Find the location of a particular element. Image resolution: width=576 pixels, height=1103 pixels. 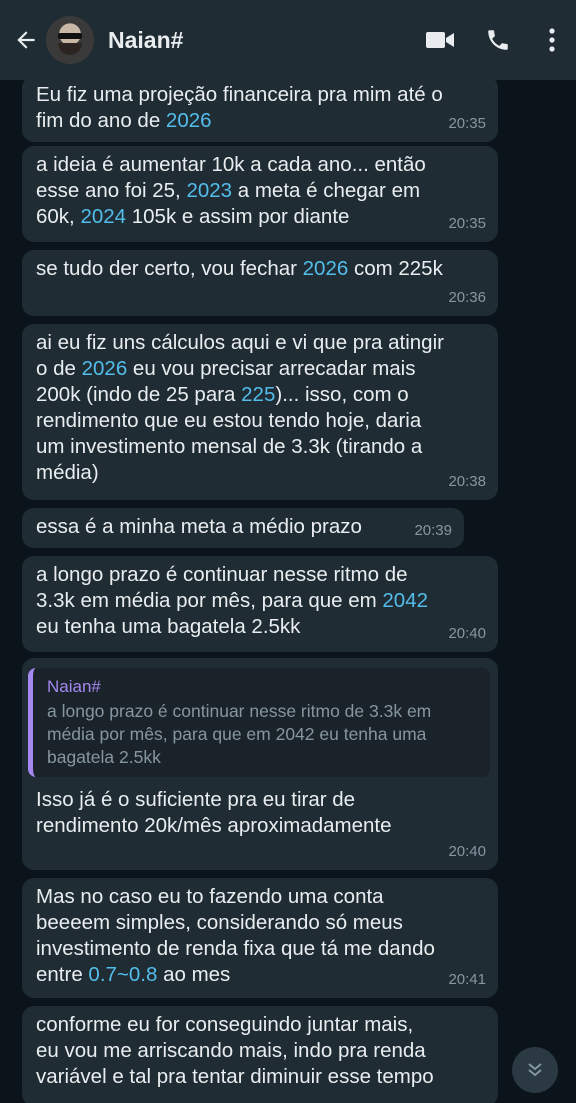

avatar is located at coordinates (70, 40).